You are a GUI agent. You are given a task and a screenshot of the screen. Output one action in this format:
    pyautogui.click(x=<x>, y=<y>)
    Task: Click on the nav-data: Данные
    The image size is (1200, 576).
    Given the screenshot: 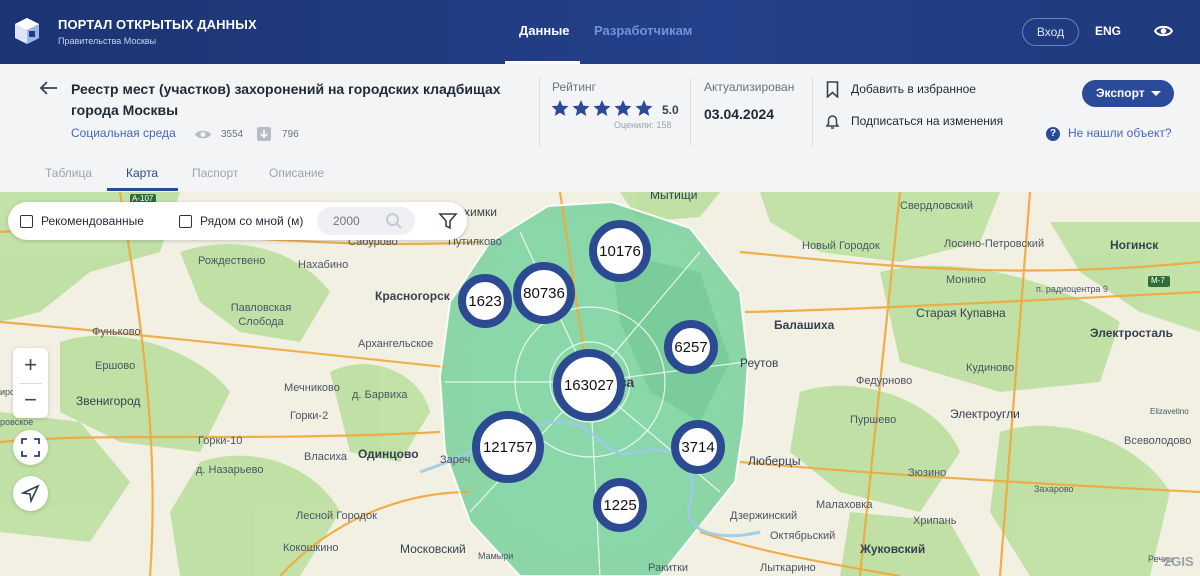 What is the action you would take?
    pyautogui.click(x=544, y=30)
    